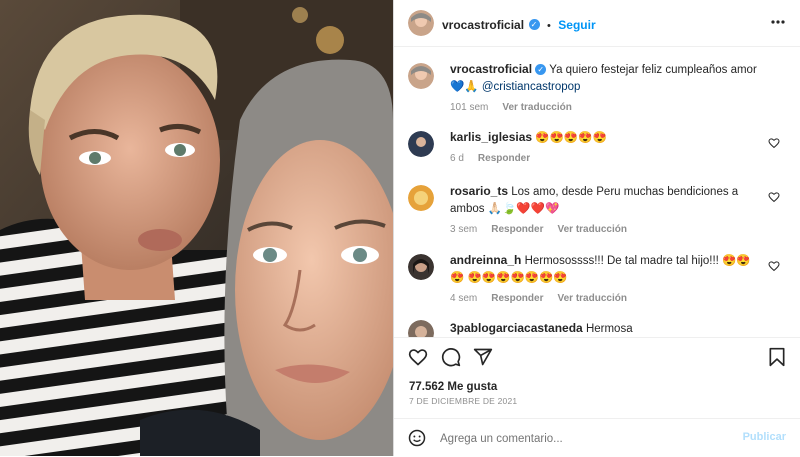 This screenshot has width=800, height=457. I want to click on caption-avatar, so click(421, 76).